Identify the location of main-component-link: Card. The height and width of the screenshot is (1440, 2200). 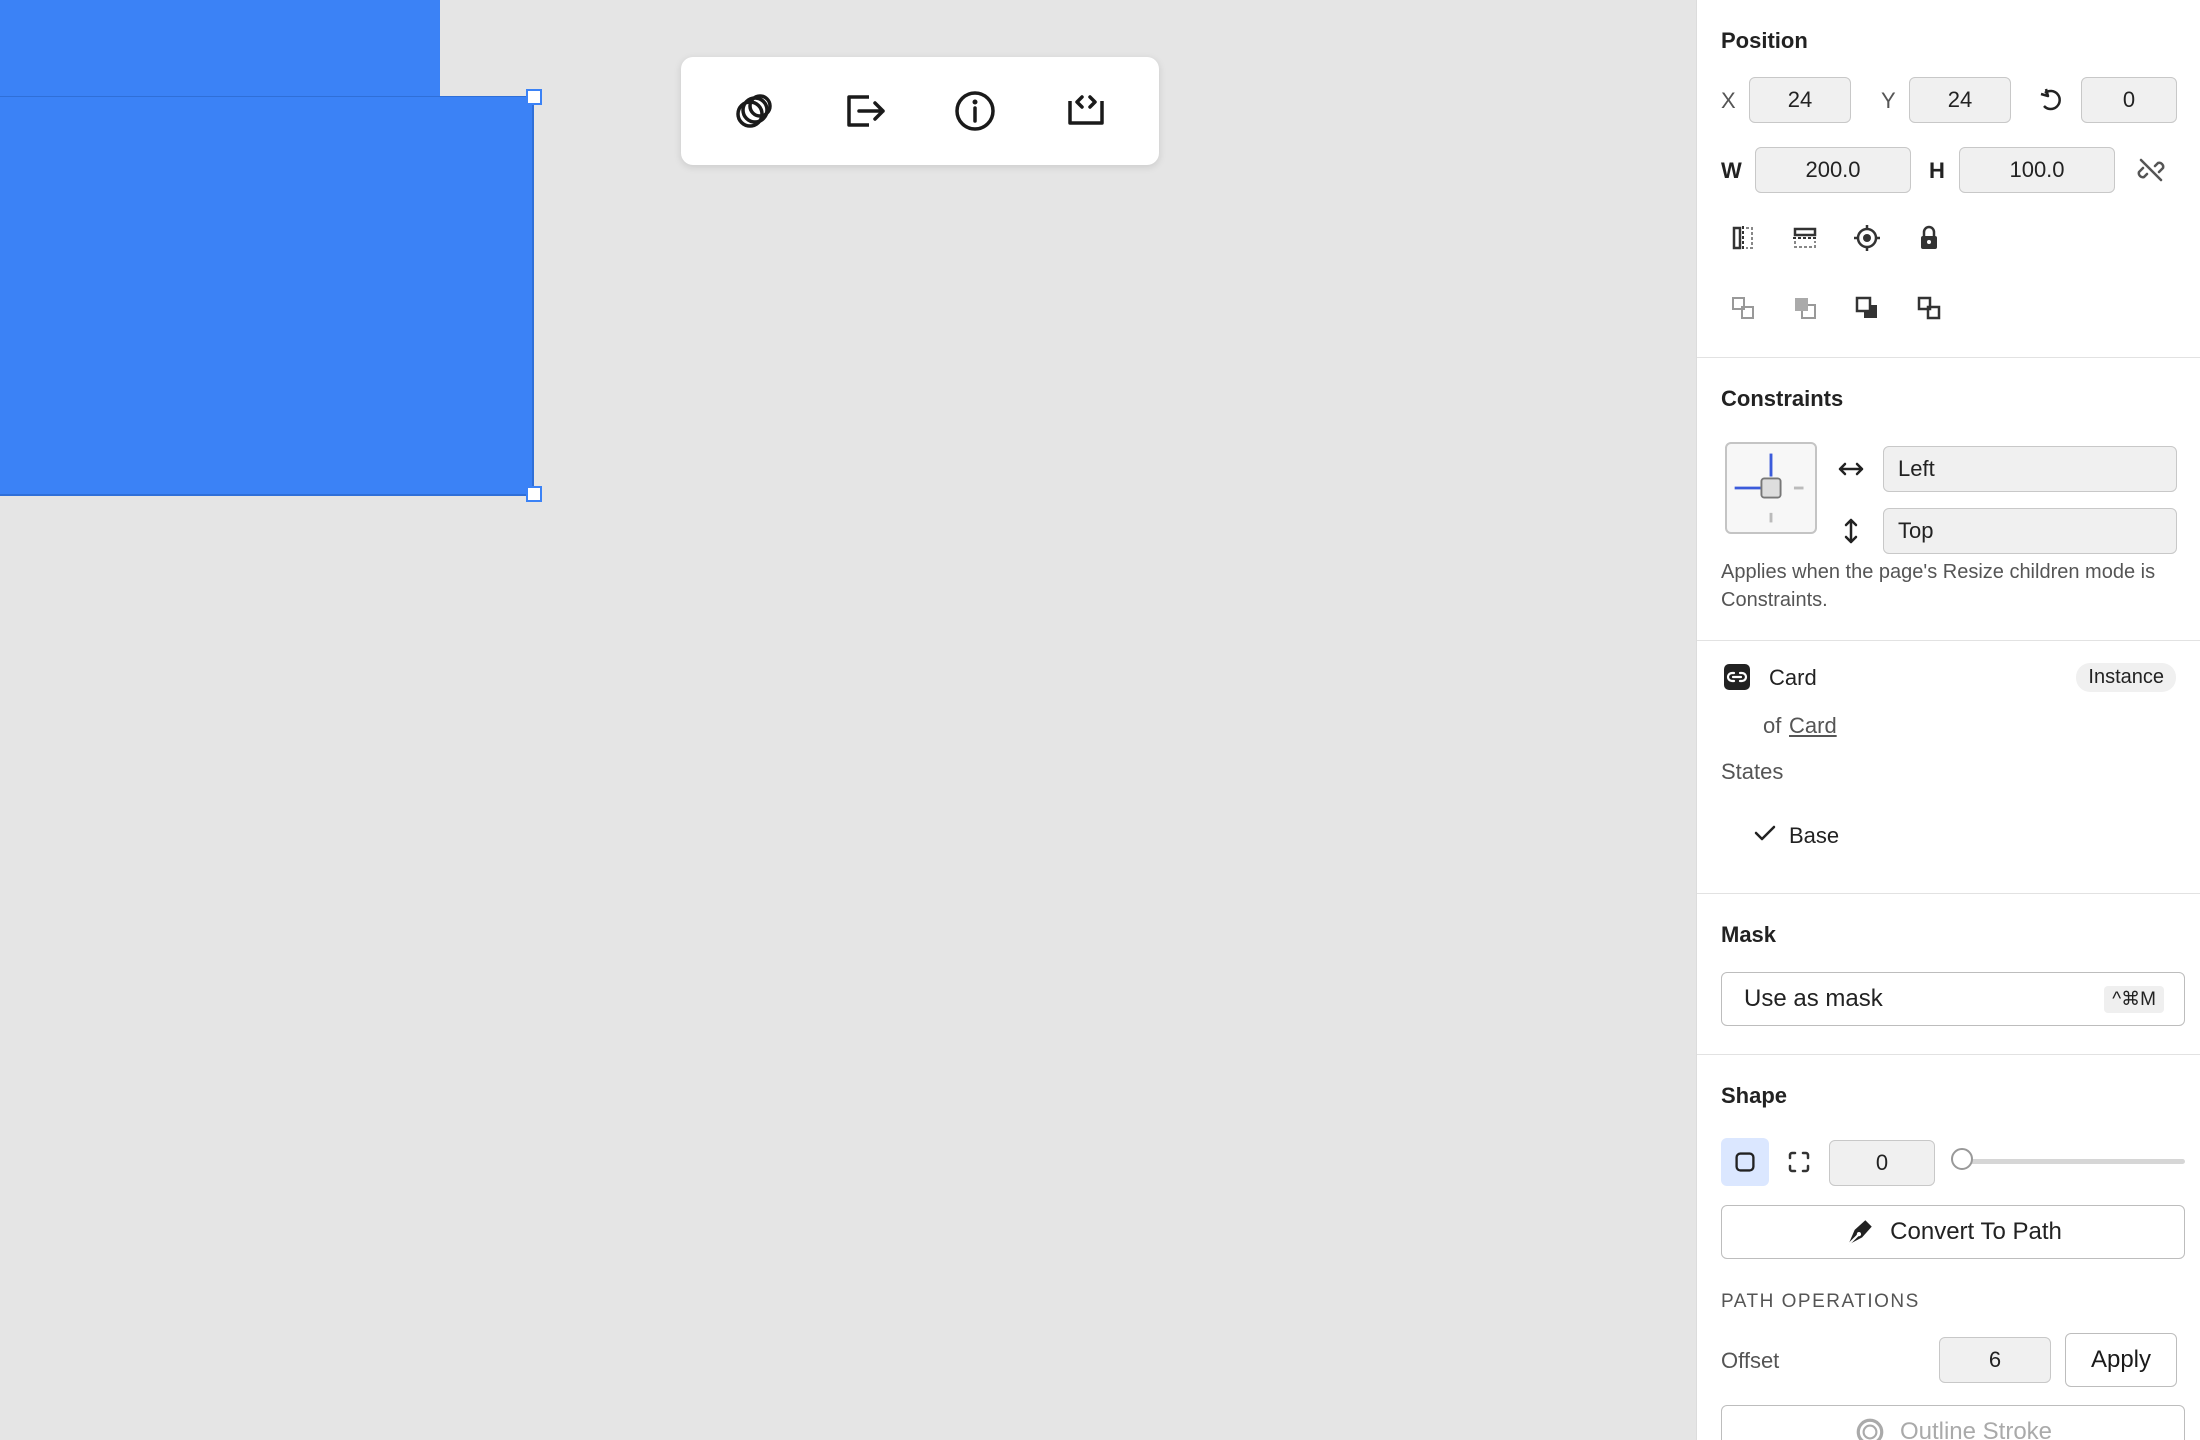
(1813, 726).